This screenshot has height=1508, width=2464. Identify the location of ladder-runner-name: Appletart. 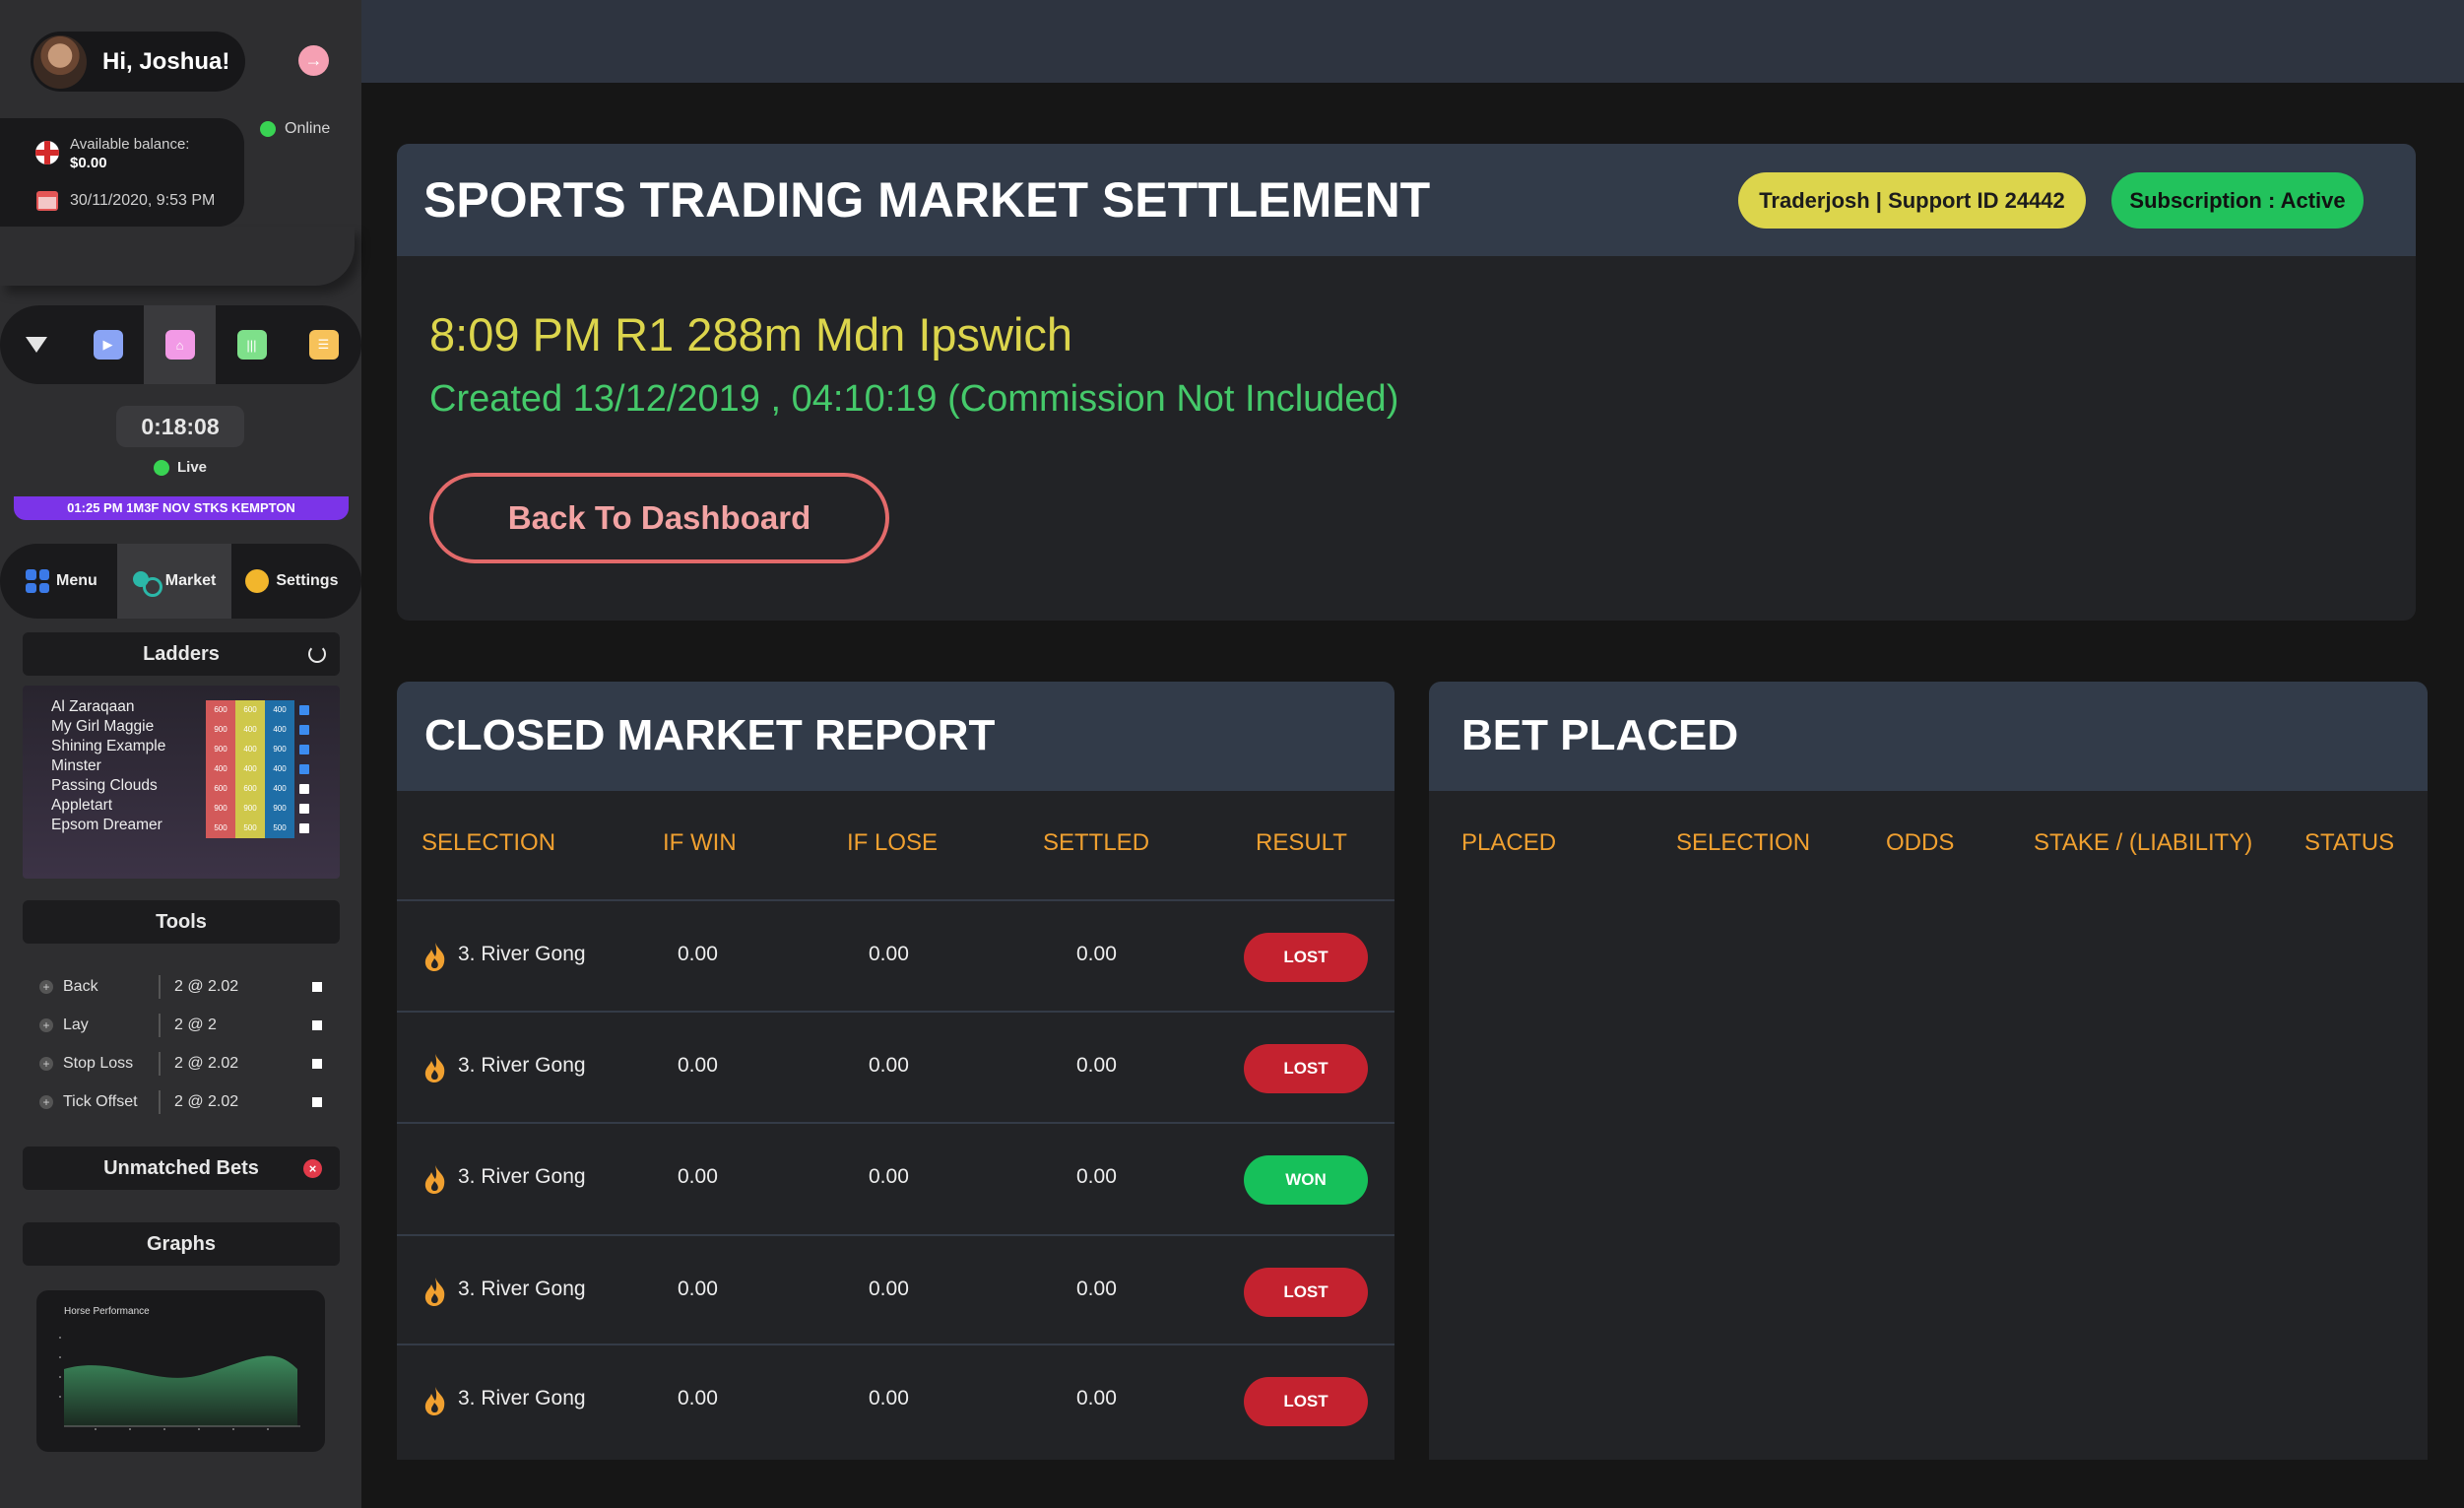
(108, 806).